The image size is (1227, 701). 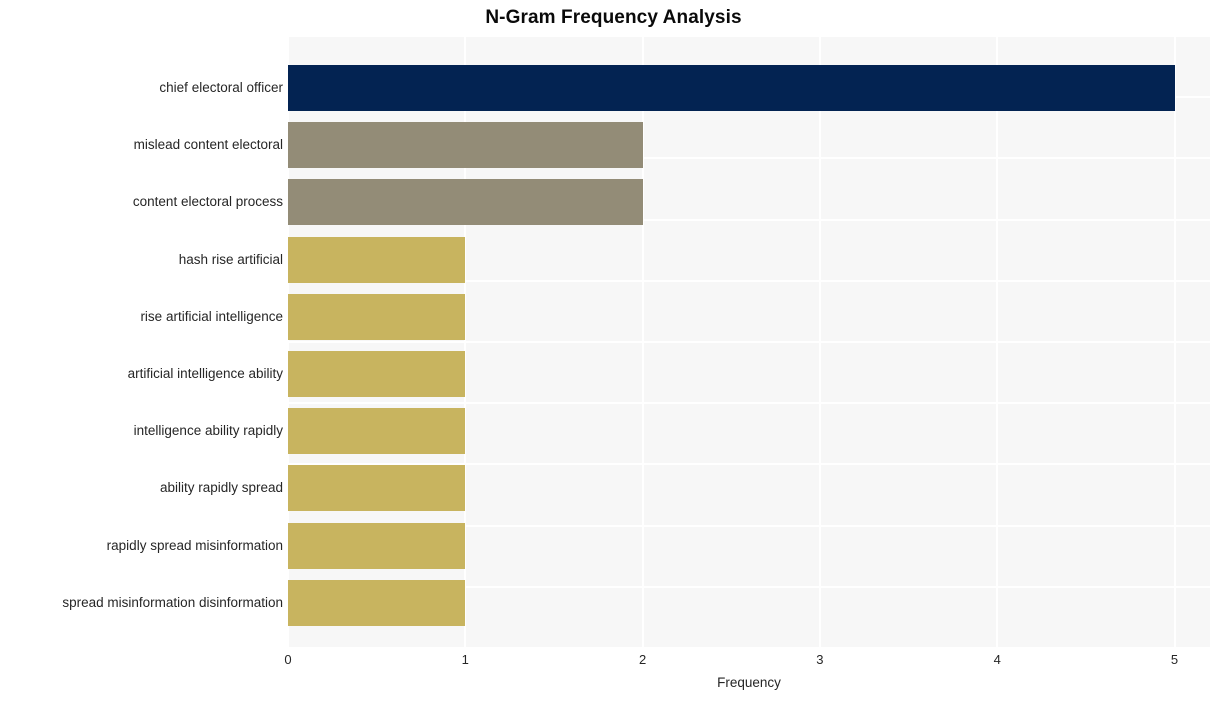 What do you see at coordinates (997, 659) in the screenshot?
I see `x-axis-tick-label: 4` at bounding box center [997, 659].